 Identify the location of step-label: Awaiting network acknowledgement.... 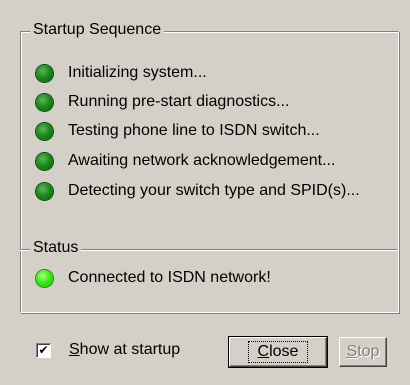
(202, 160).